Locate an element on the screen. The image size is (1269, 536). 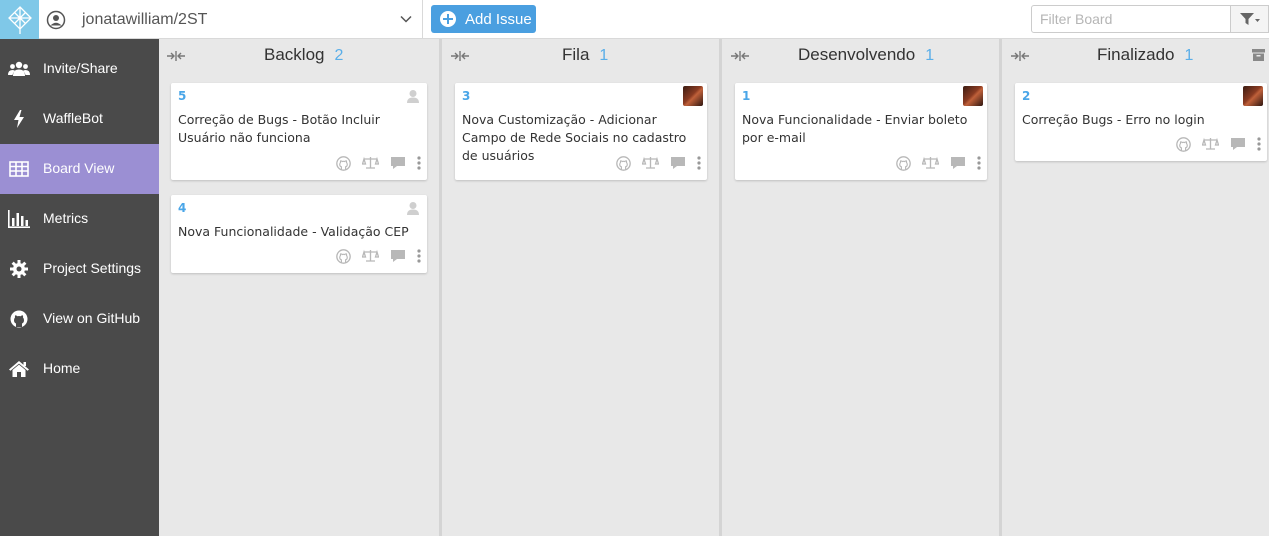
sidebar-item-label: Invite/Share is located at coordinates (80, 68).